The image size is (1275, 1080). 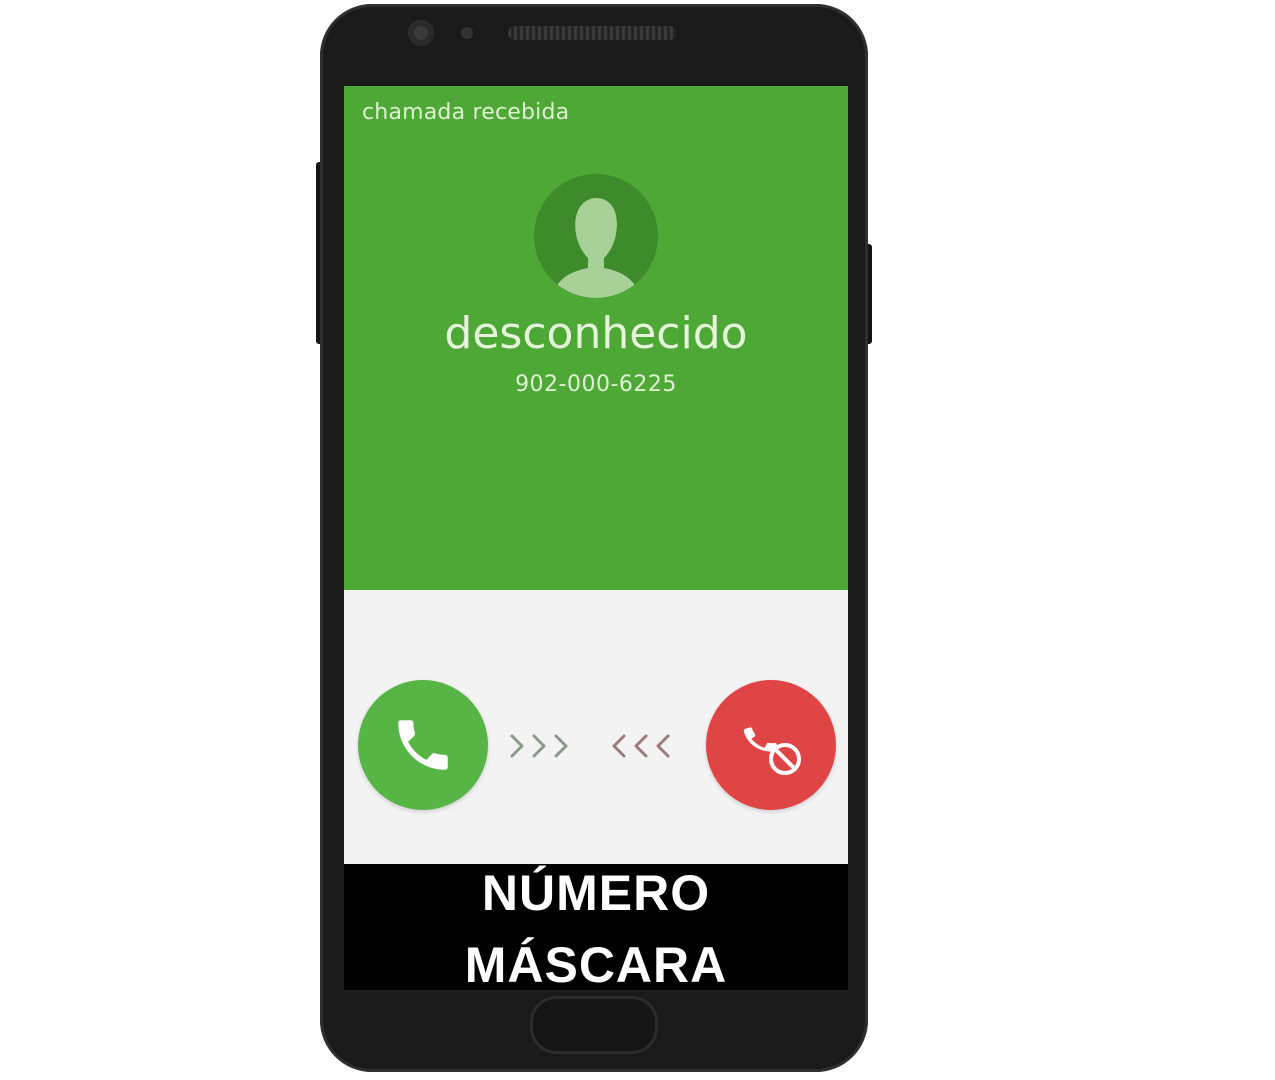 What do you see at coordinates (596, 333) in the screenshot?
I see `caller-name: desconhecido` at bounding box center [596, 333].